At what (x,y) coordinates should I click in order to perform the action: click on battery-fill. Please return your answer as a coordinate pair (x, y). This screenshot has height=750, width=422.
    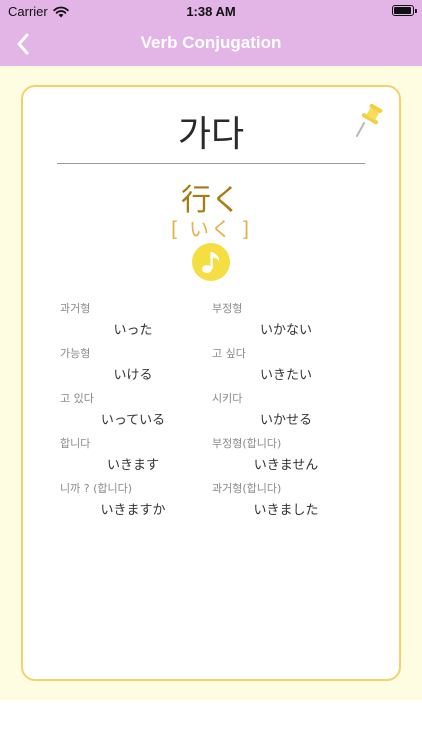
    Looking at the image, I should click on (403, 10).